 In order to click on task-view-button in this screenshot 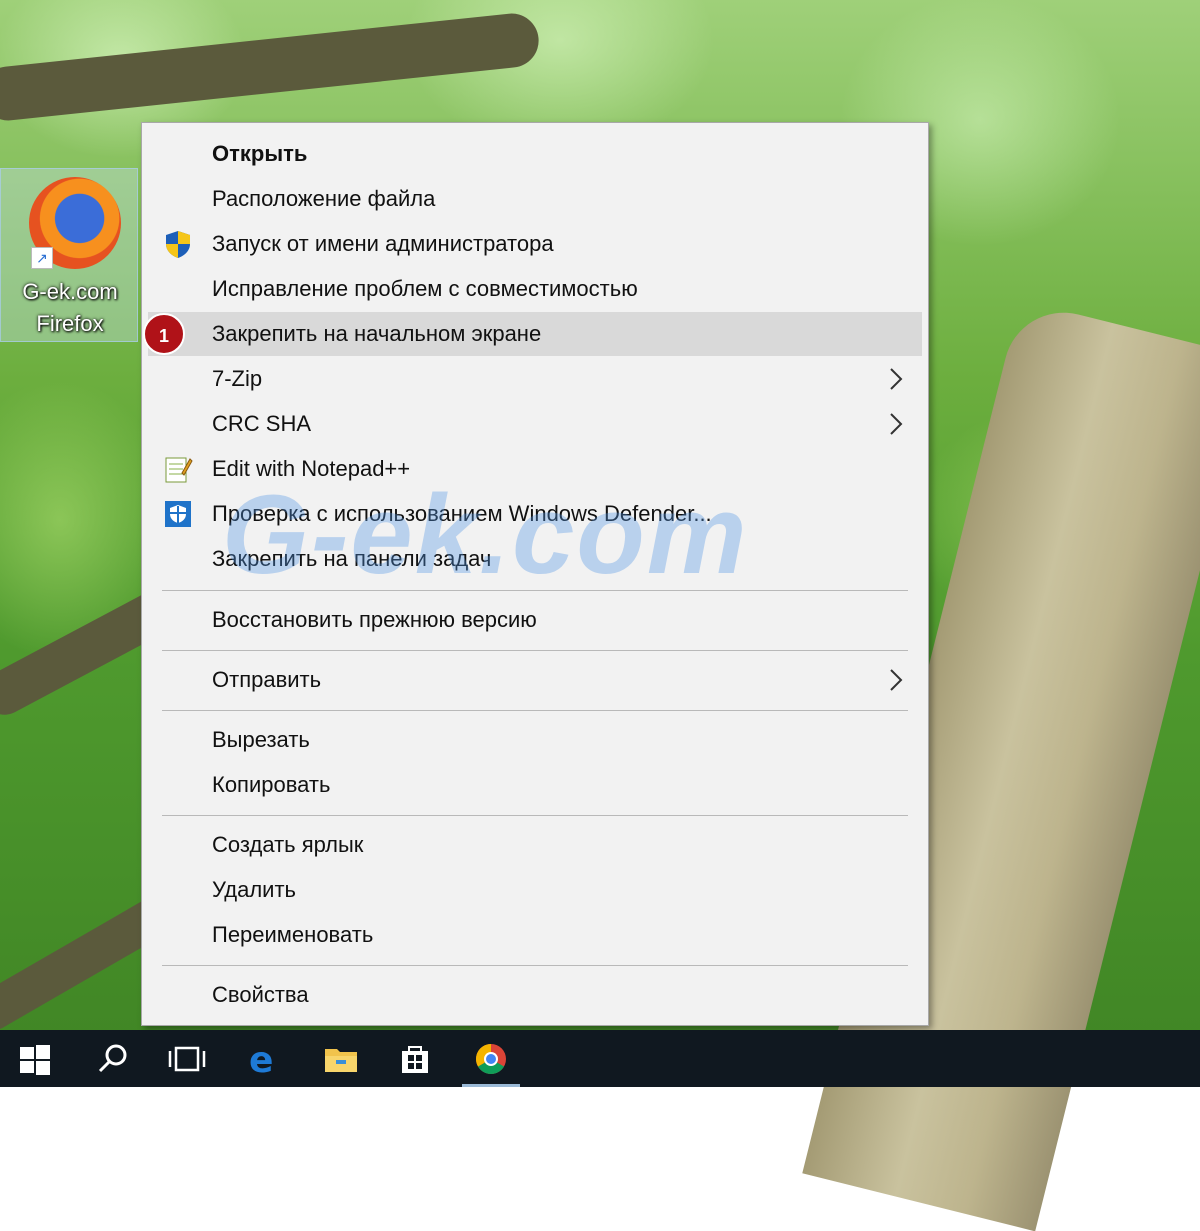, I will do `click(185, 1058)`.